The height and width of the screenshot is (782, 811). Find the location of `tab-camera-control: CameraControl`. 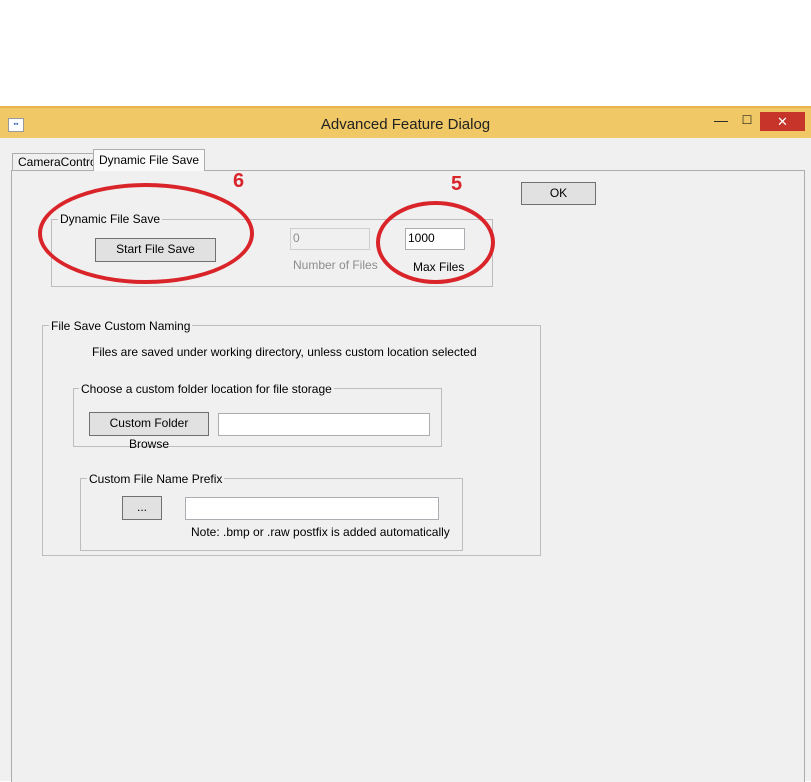

tab-camera-control: CameraControl is located at coordinates (59, 162).